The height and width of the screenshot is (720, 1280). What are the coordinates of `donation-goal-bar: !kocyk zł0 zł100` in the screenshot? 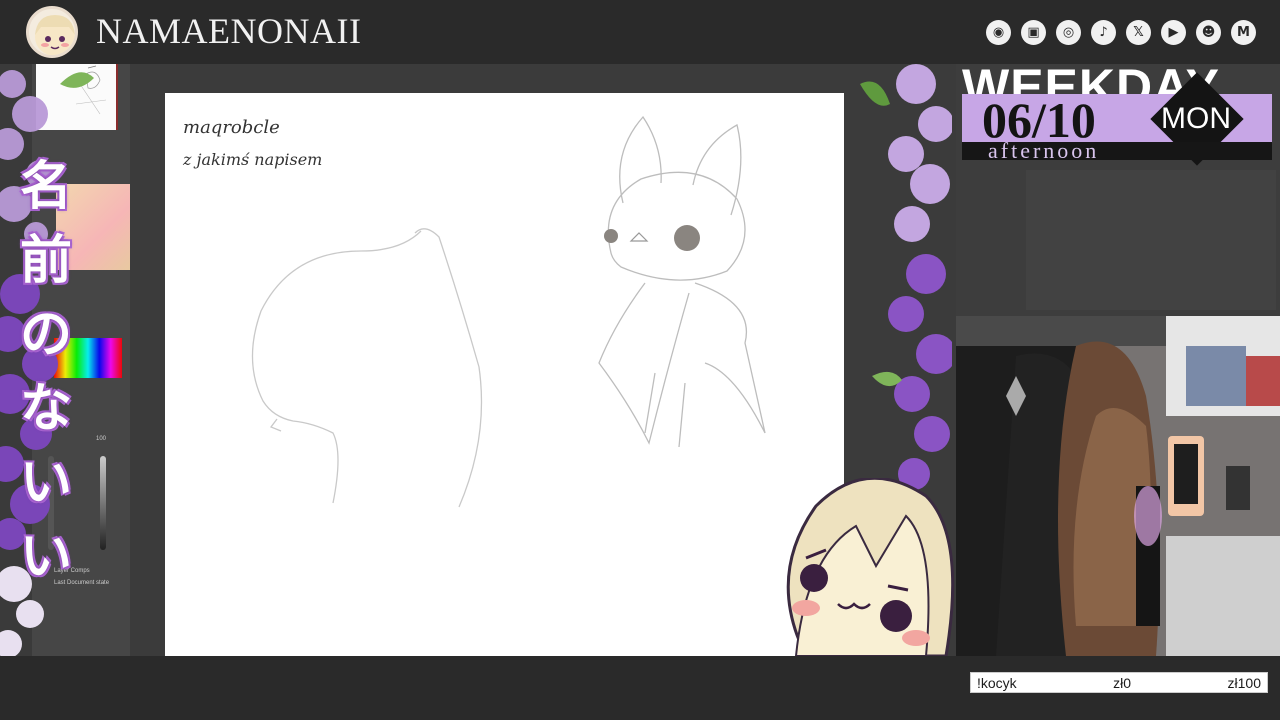 It's located at (1119, 682).